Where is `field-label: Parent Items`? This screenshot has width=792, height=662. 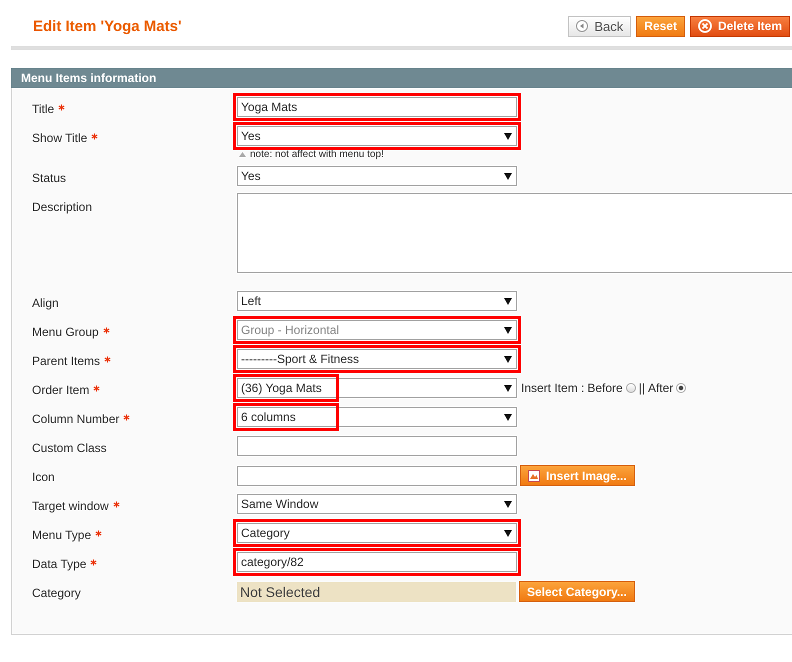
field-label: Parent Items is located at coordinates (66, 361).